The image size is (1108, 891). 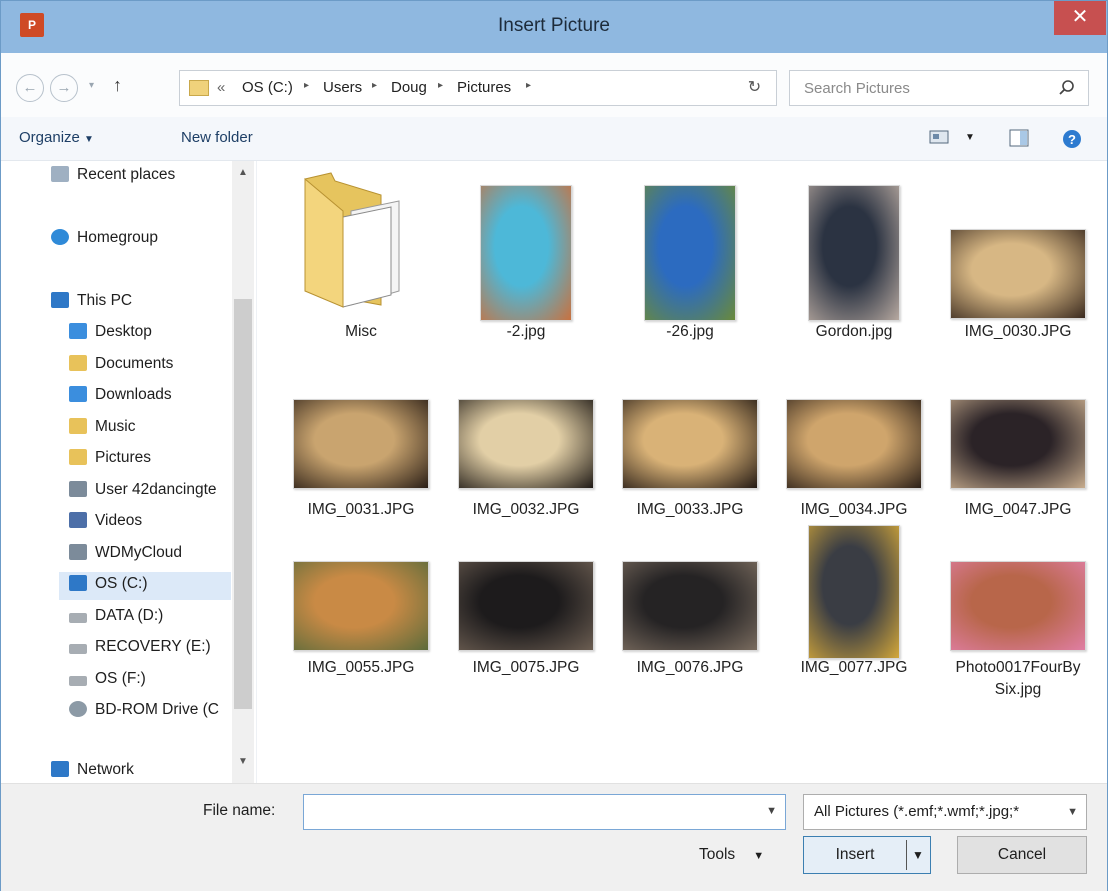 I want to click on file-type-filter: All Pictures (*.emf;*.wmf;*.jpg;* ▼, so click(x=945, y=812).